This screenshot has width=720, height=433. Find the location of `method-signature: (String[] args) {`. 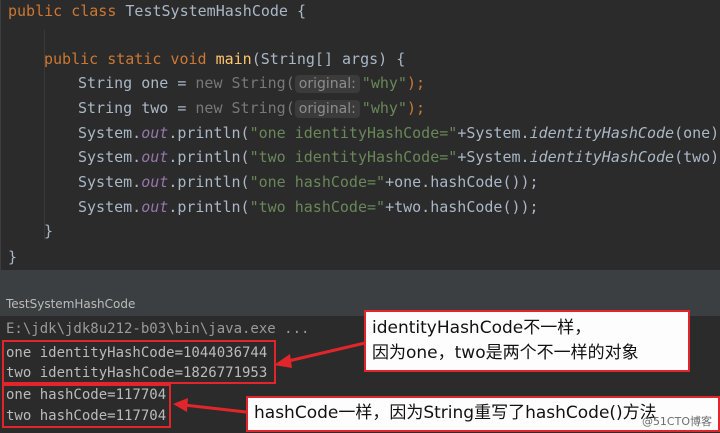

method-signature: (String[] args) { is located at coordinates (328, 59).